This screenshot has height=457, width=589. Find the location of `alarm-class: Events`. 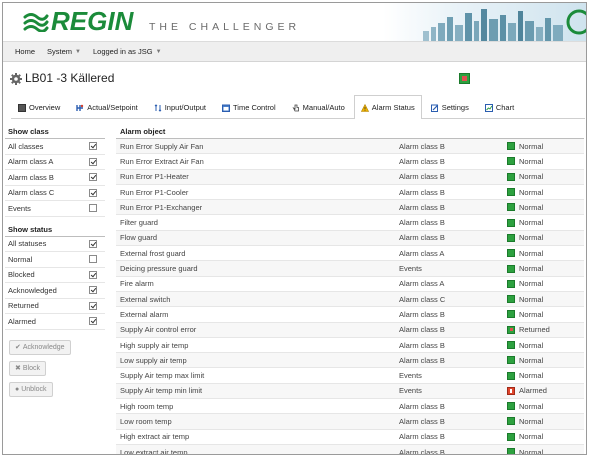

alarm-class: Events is located at coordinates (410, 376).